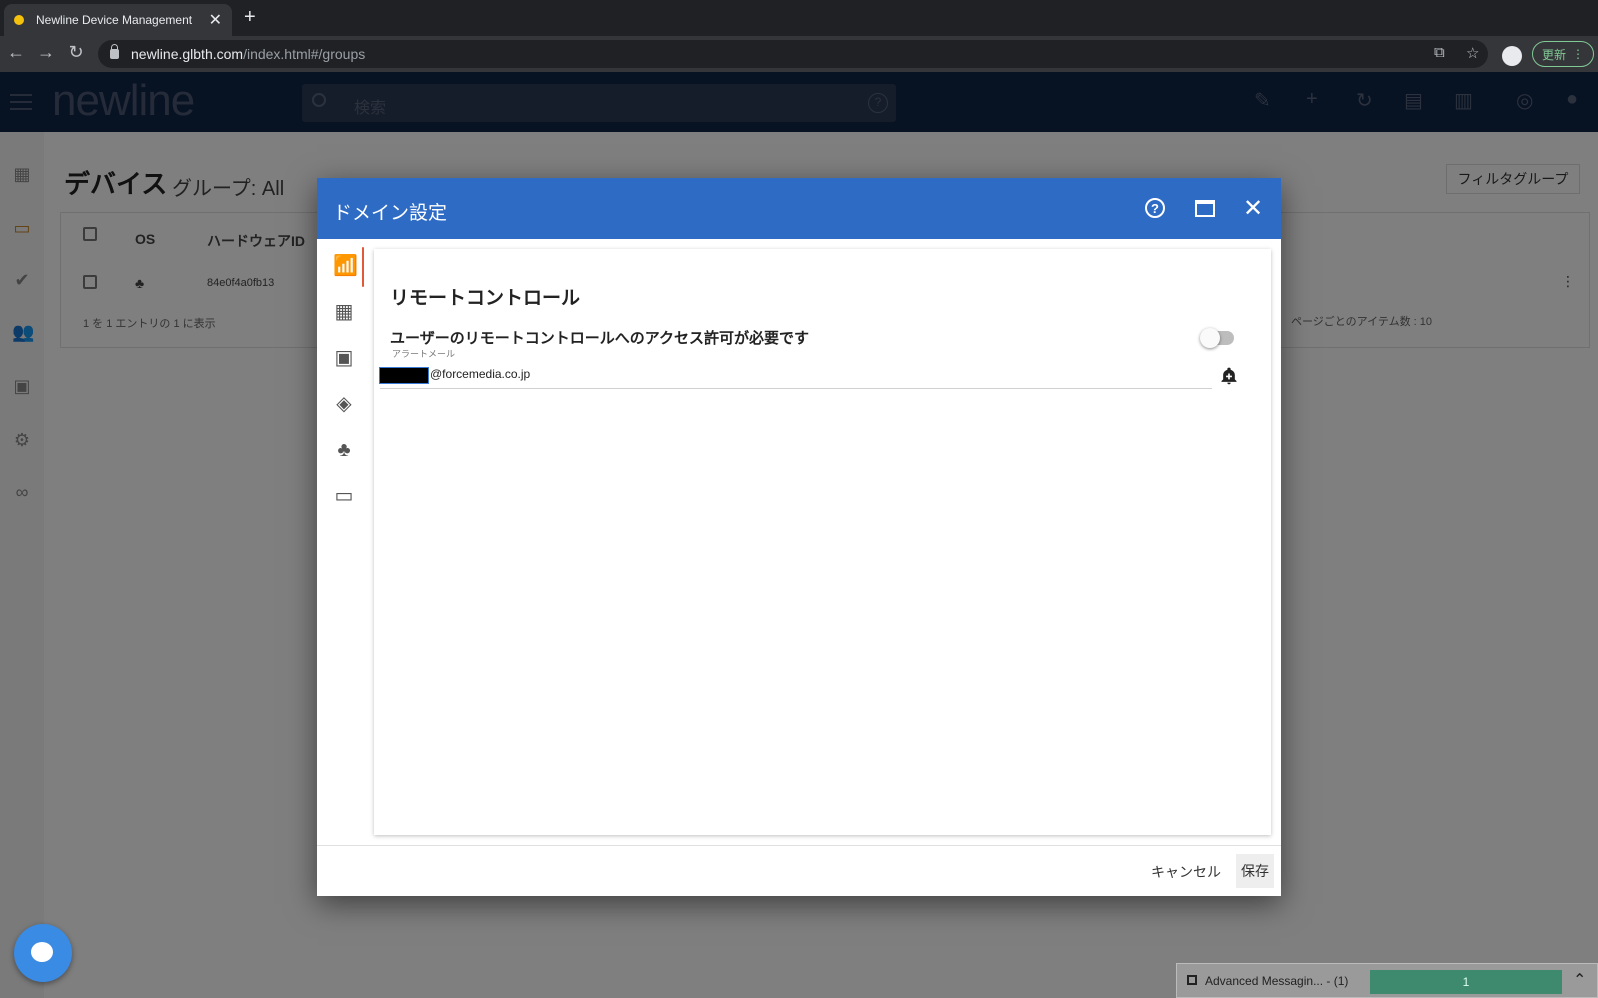  What do you see at coordinates (404, 375) in the screenshot?
I see `redacted-text` at bounding box center [404, 375].